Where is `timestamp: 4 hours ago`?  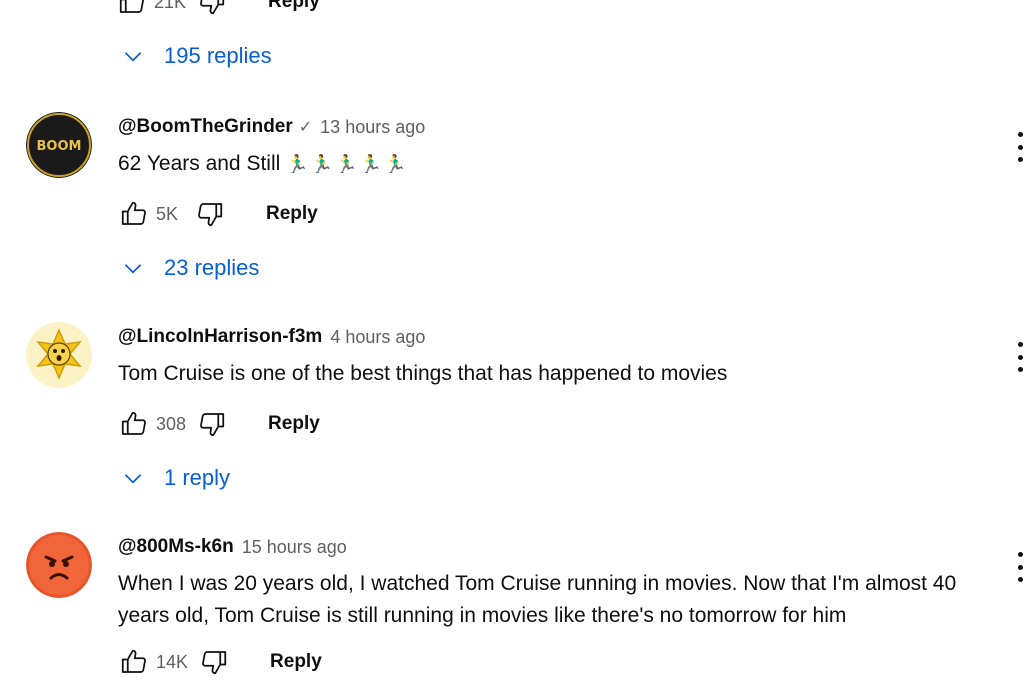
timestamp: 4 hours ago is located at coordinates (377, 337).